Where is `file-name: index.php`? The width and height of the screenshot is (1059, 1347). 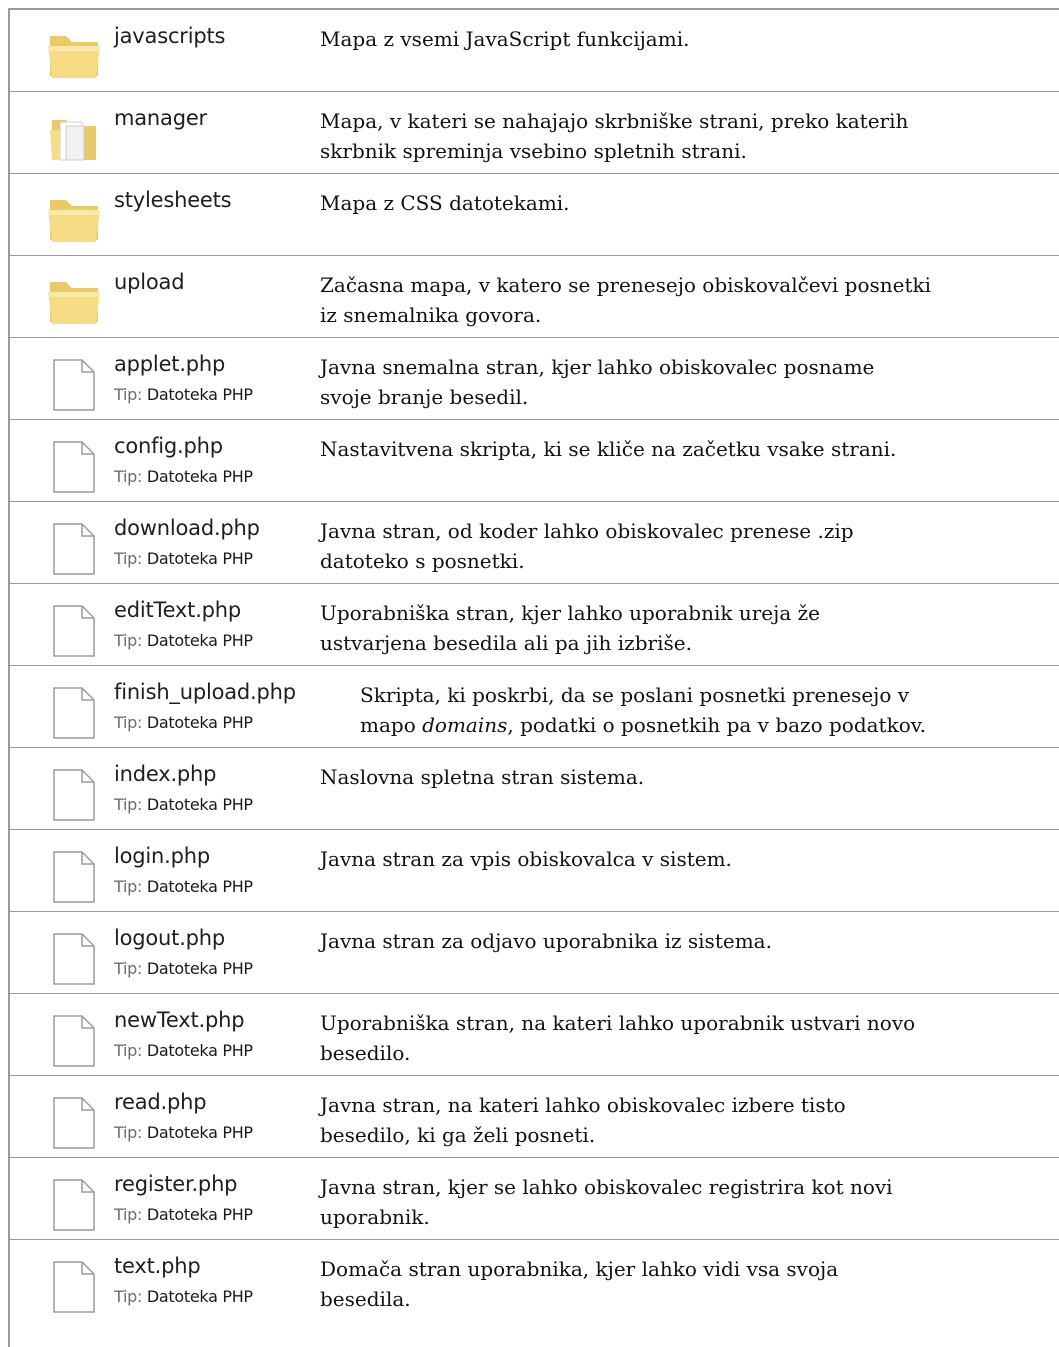 file-name: index.php is located at coordinates (165, 774).